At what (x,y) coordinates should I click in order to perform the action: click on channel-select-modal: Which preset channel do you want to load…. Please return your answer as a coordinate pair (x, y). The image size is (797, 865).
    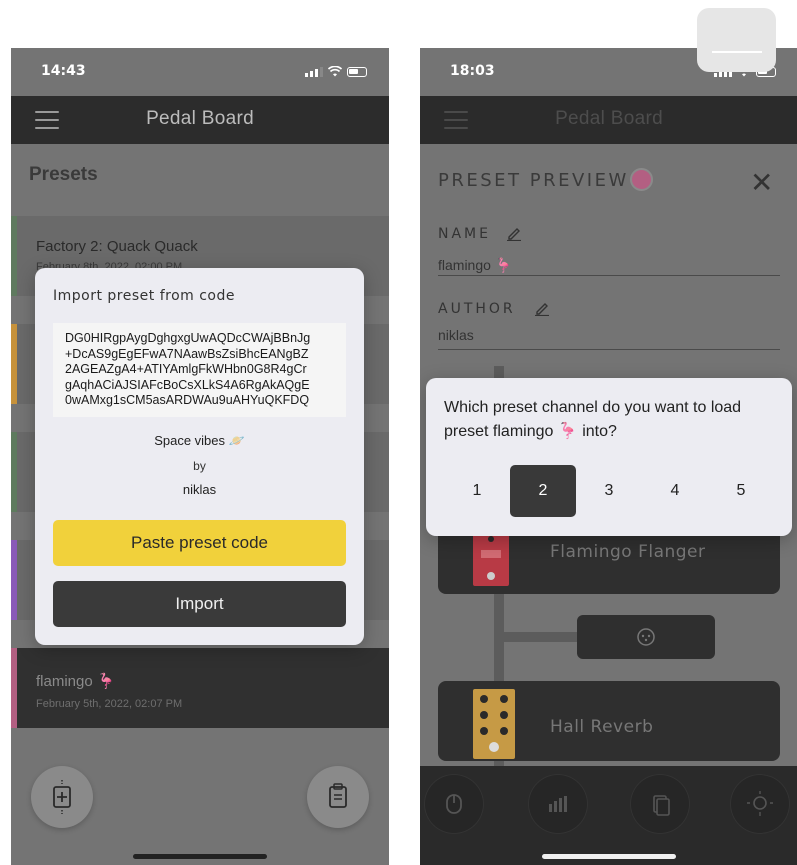
    Looking at the image, I should click on (609, 457).